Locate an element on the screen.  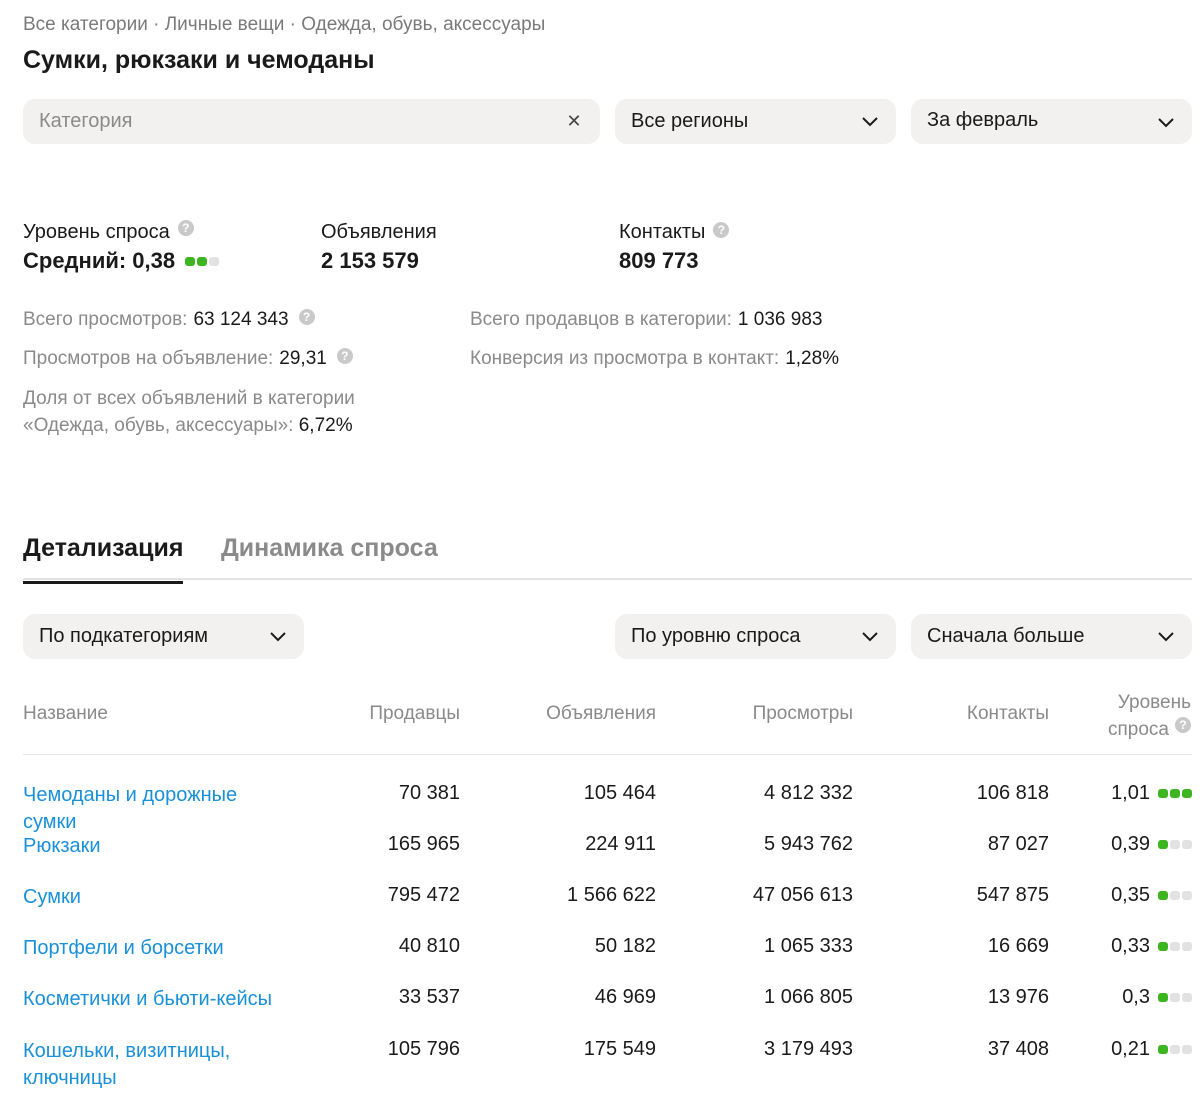
sort-by-select: По уровню спроса is located at coordinates (755, 636).